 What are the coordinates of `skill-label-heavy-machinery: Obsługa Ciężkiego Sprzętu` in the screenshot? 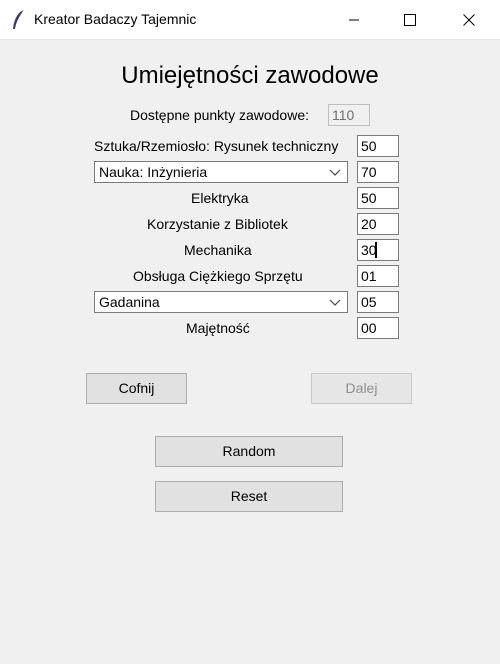 It's located at (218, 276).